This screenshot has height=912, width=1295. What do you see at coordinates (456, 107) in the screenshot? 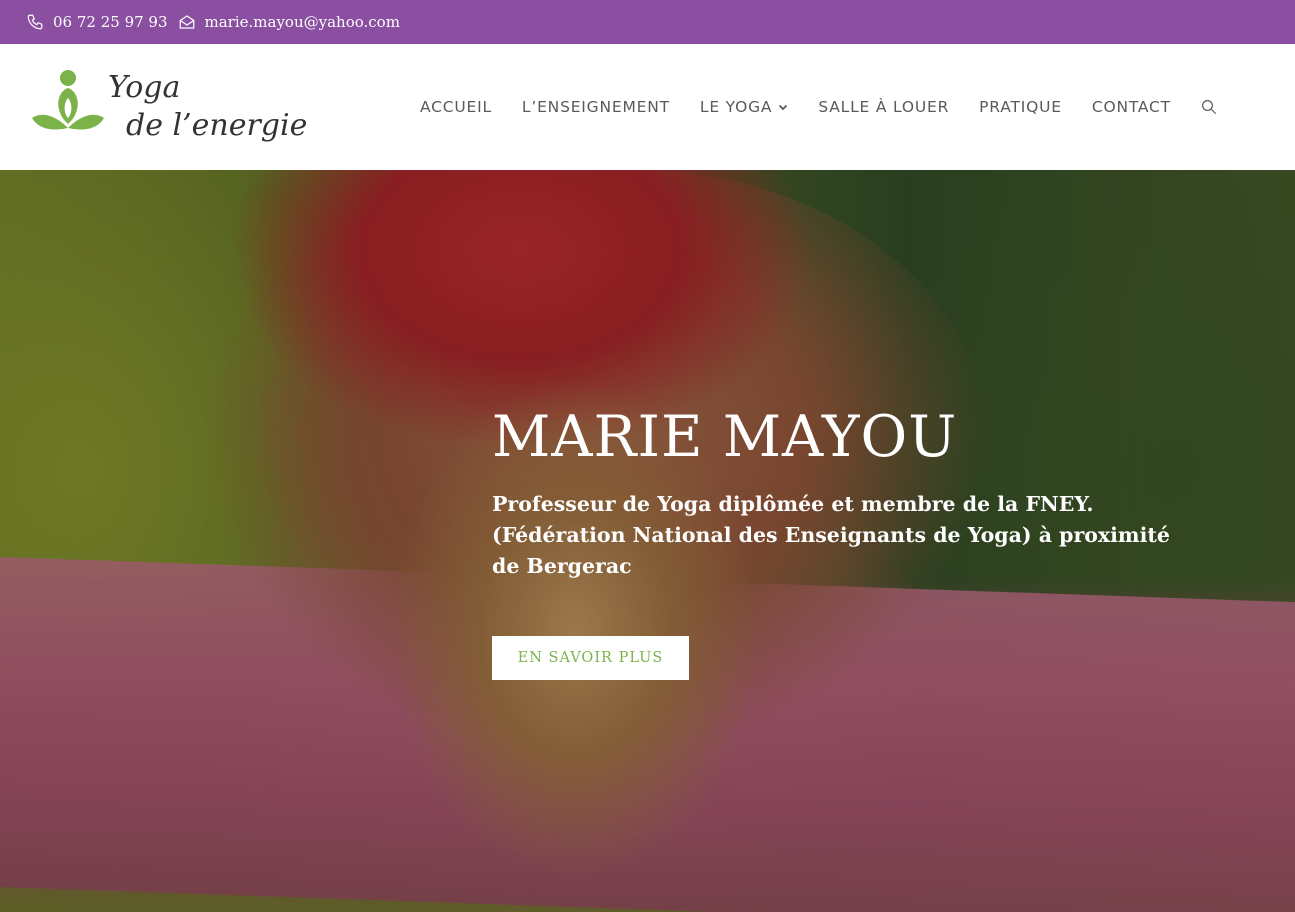
I see `nav-item-accueil: ACCUEIL` at bounding box center [456, 107].